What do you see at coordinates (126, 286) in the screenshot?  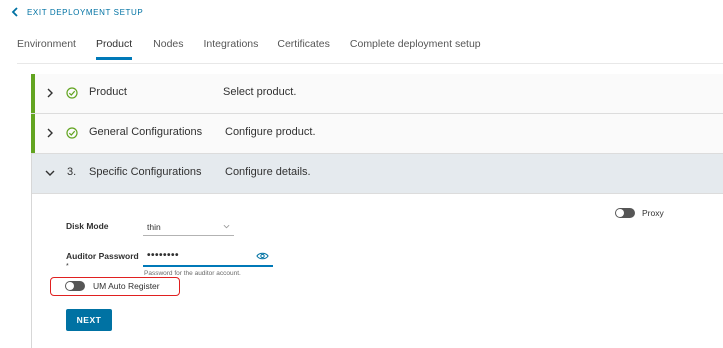 I see `um-auto-register-label: UM Auto Register` at bounding box center [126, 286].